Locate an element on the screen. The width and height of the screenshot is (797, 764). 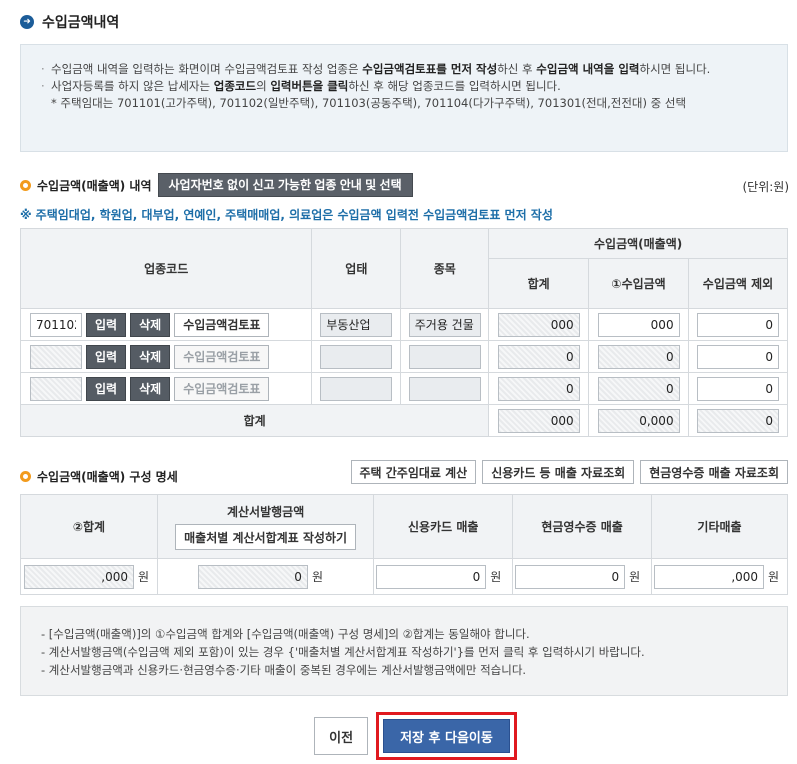
info-bold: 업종코드 is located at coordinates (235, 86).